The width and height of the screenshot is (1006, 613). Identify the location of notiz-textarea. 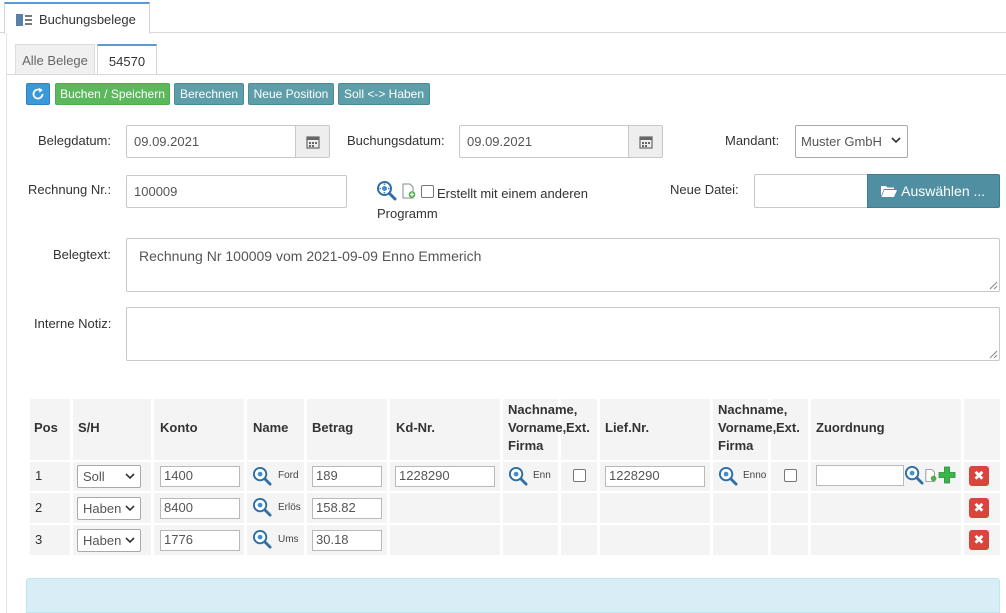
(563, 334).